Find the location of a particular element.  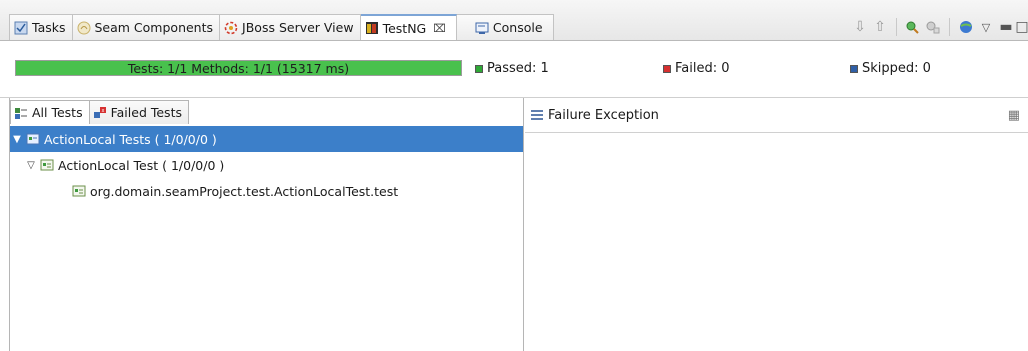

previous-failure-icon: ⇧ is located at coordinates (880, 27).